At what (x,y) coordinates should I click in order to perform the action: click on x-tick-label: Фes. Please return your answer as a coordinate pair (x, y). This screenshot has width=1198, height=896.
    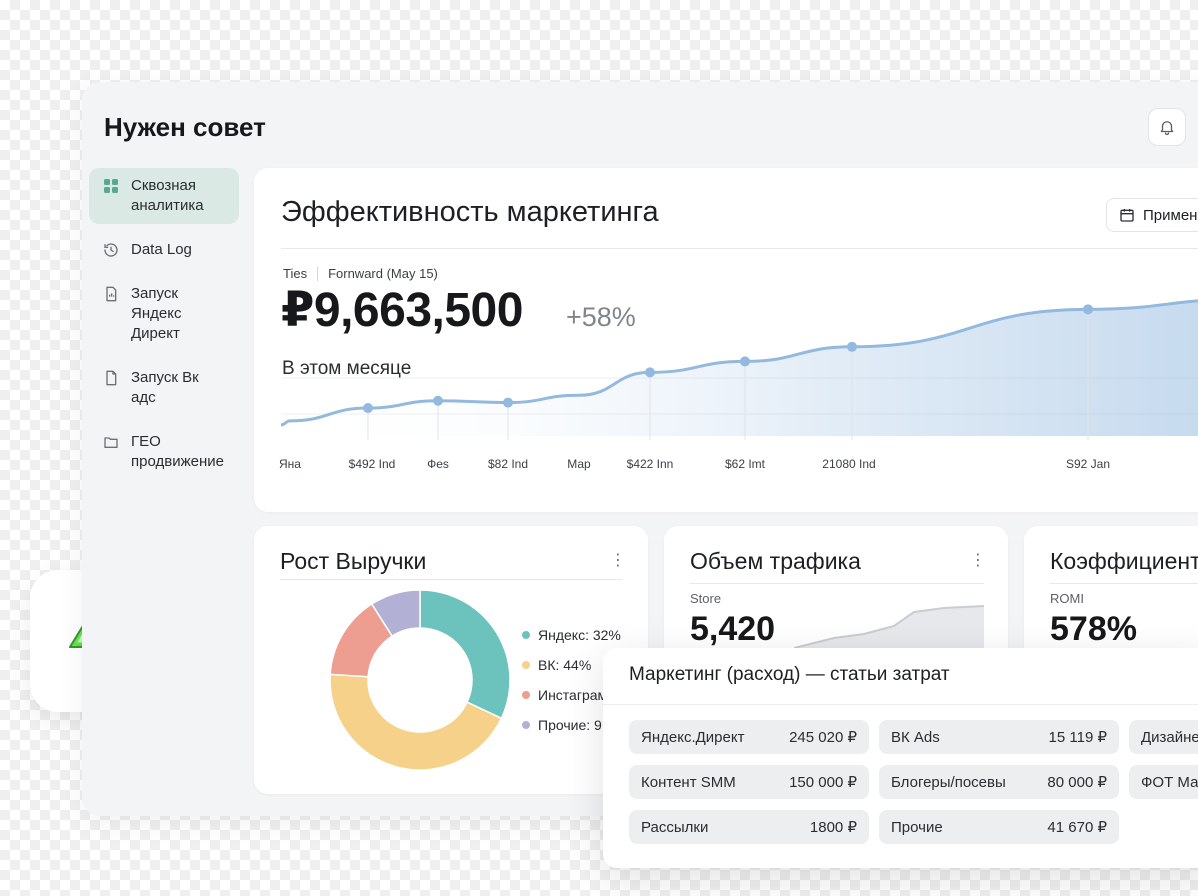
    Looking at the image, I should click on (438, 464).